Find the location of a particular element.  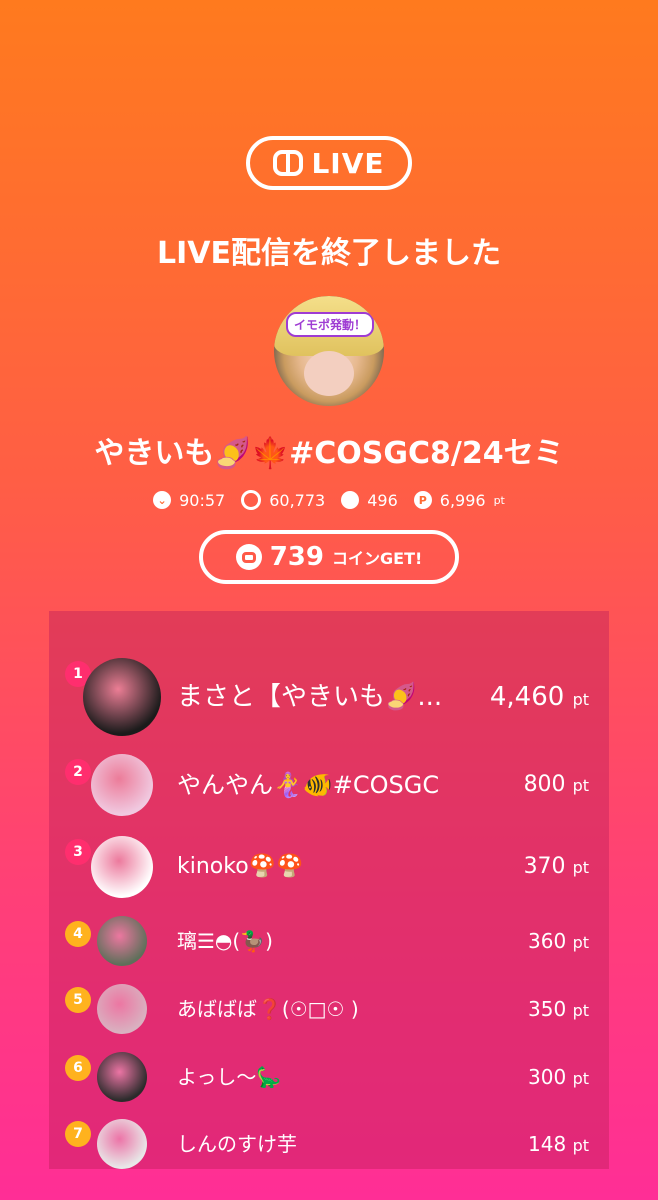

avatar-face is located at coordinates (329, 373).